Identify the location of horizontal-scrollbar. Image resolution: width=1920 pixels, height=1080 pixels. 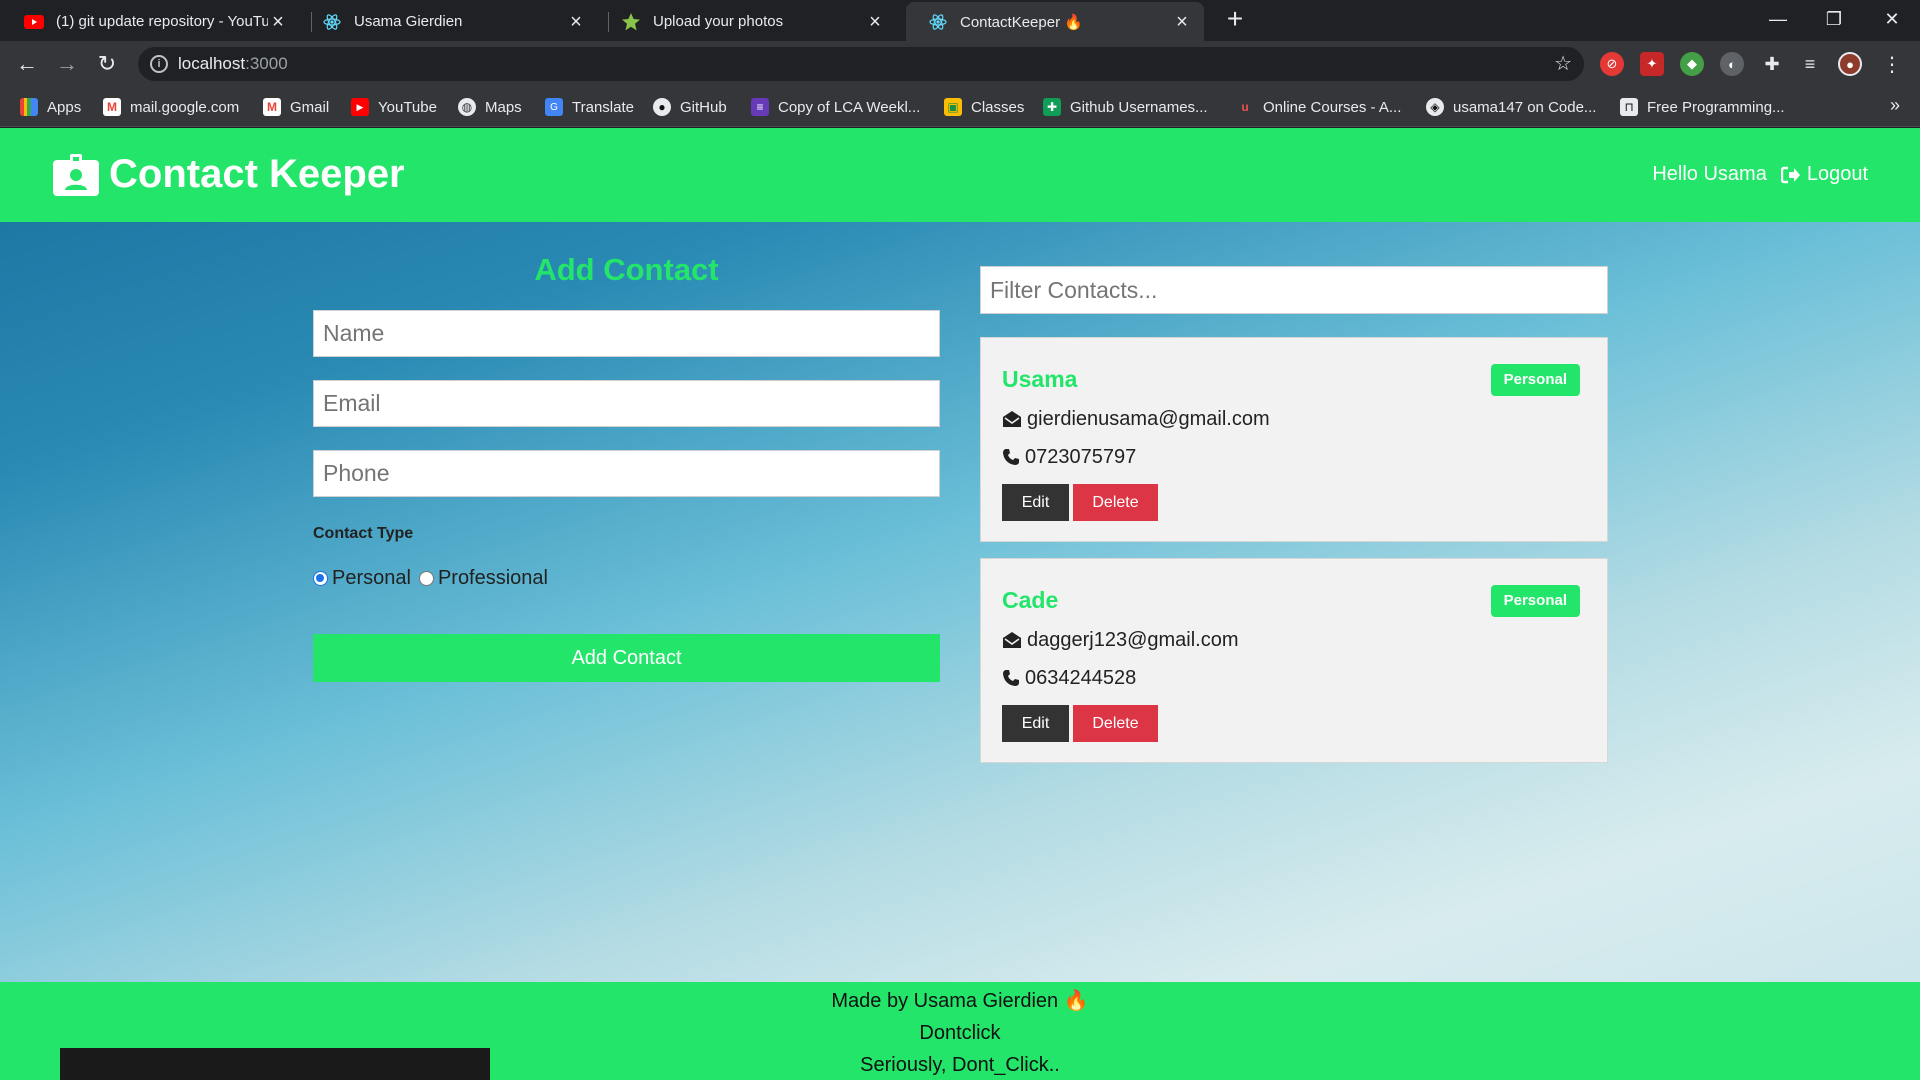
(275, 1064).